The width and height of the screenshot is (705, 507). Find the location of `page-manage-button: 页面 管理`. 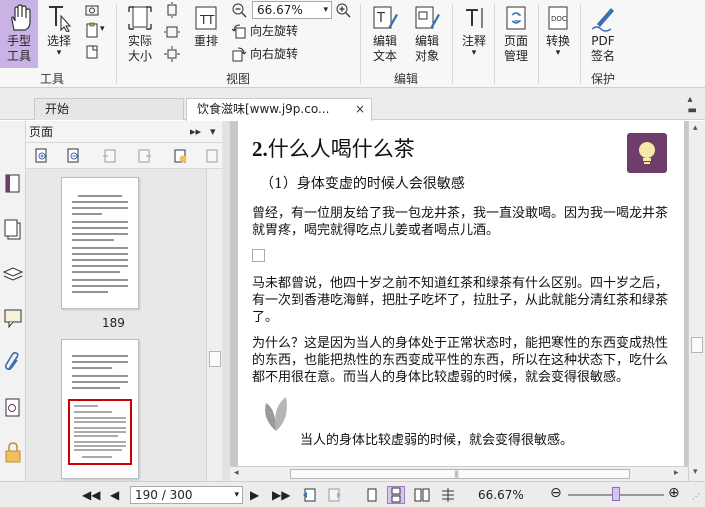

page-manage-button: 页面 管理 is located at coordinates (516, 34).